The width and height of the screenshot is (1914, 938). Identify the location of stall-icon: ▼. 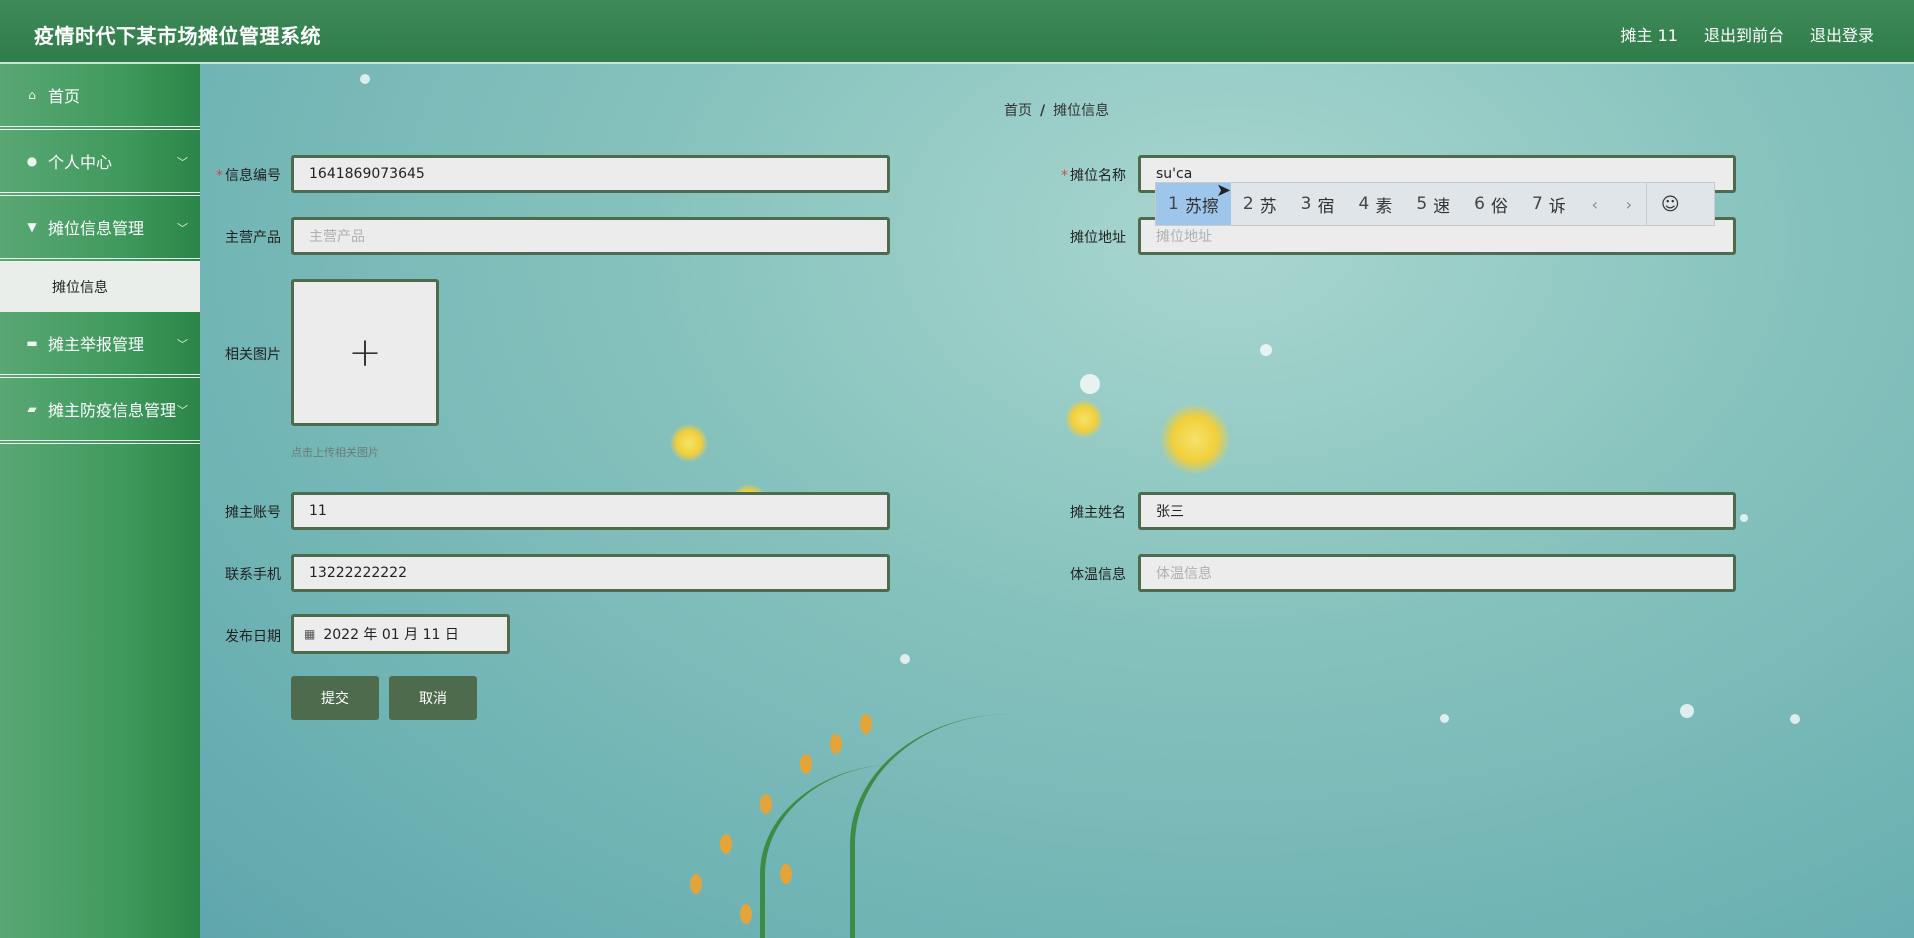
(32, 227).